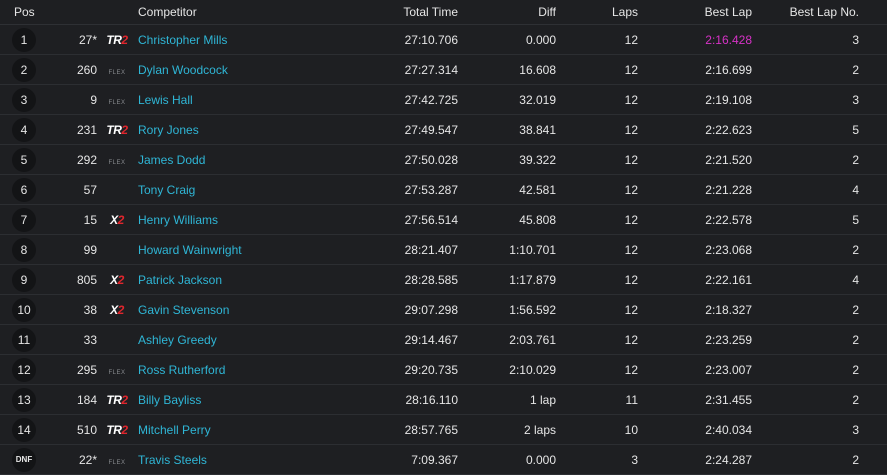 This screenshot has height=475, width=887. What do you see at coordinates (631, 309) in the screenshot?
I see `laps: 12` at bounding box center [631, 309].